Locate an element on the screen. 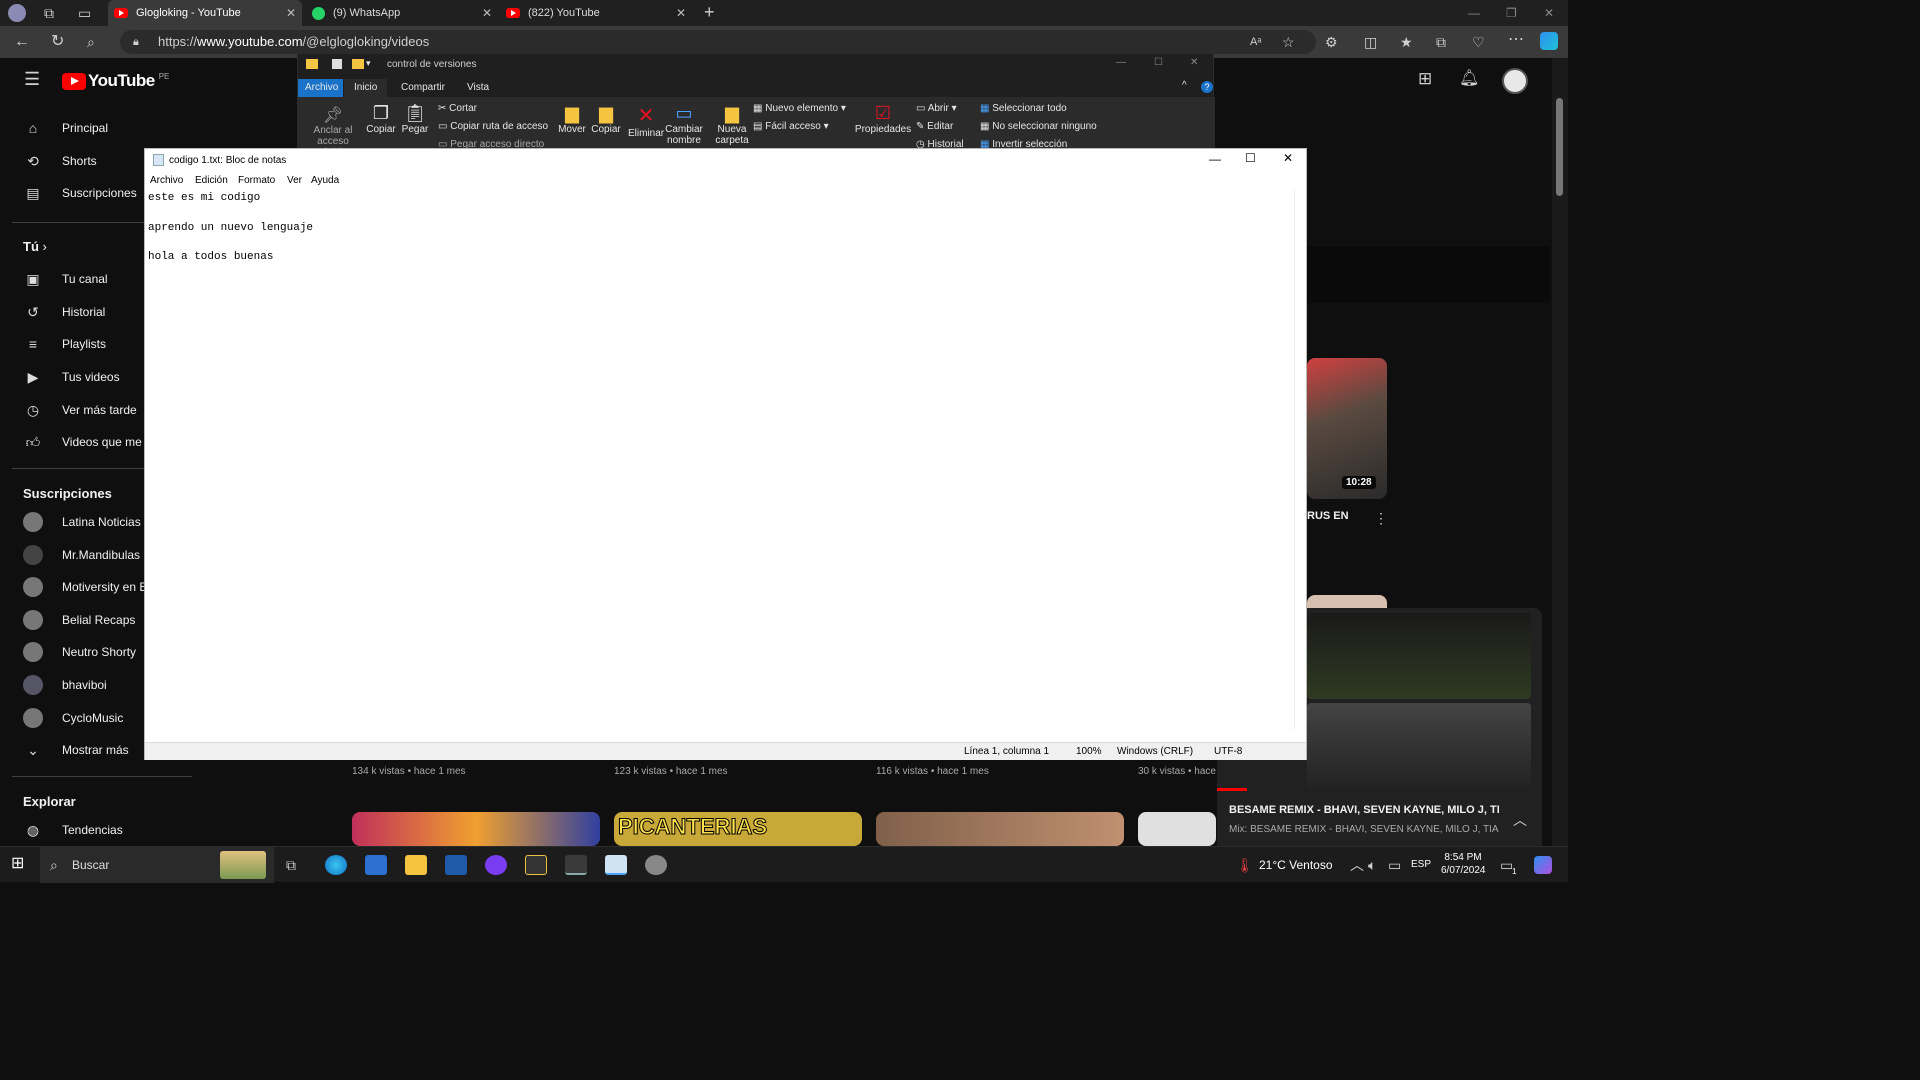 Image resolution: width=1920 pixels, height=1080 pixels. menu-archivo: Archivo is located at coordinates (166, 180).